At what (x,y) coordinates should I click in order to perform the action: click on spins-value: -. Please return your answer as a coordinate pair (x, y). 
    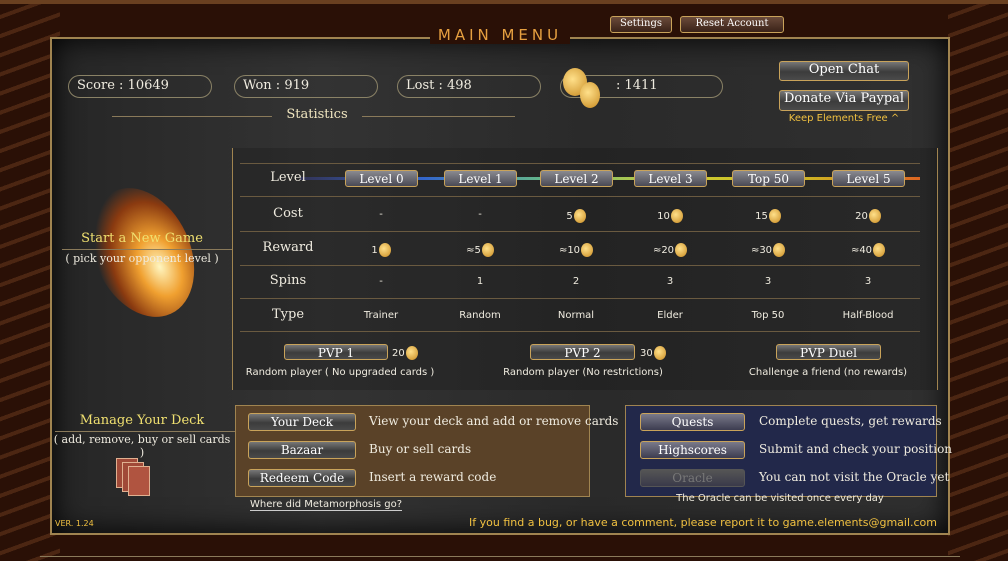
    Looking at the image, I should click on (381, 281).